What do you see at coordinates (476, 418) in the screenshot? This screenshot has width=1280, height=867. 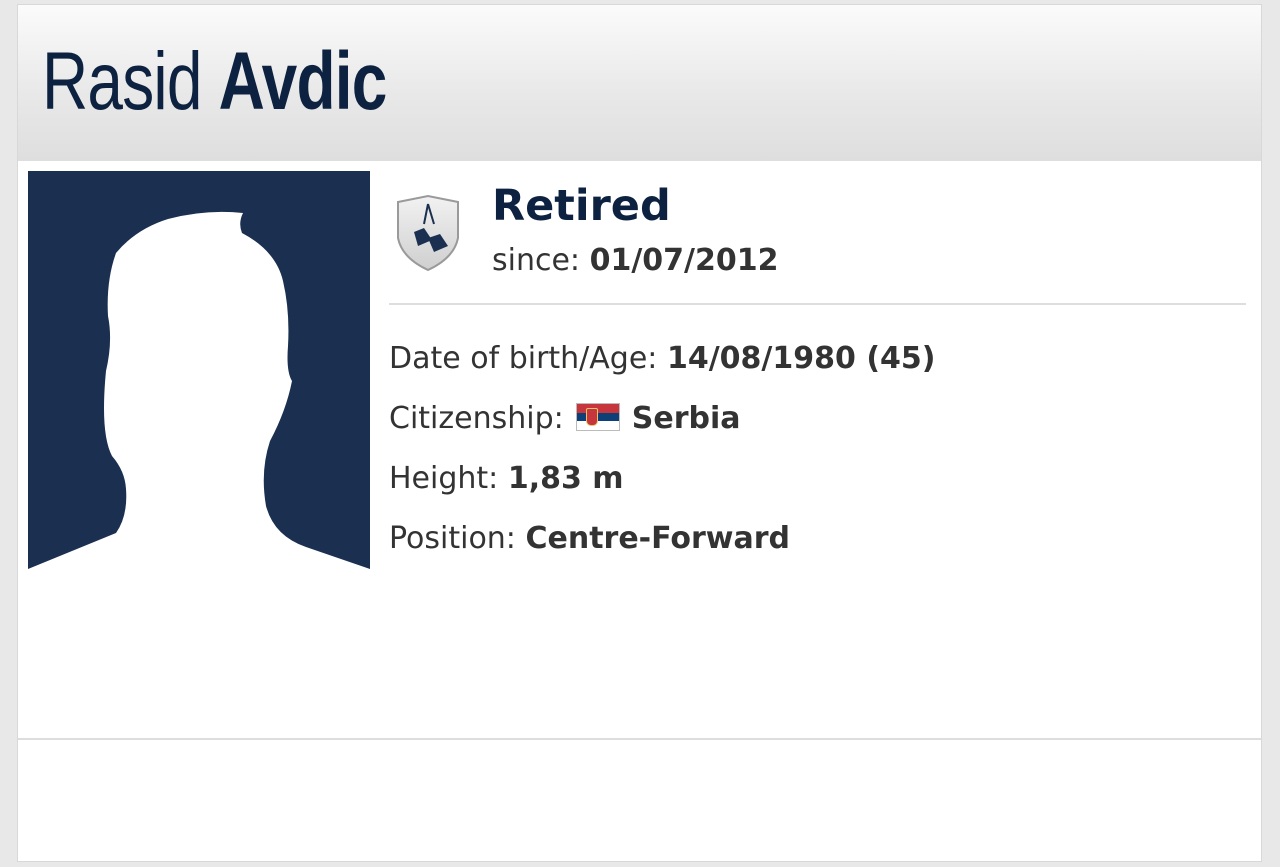 I see `citizenship-label: Citizenship:` at bounding box center [476, 418].